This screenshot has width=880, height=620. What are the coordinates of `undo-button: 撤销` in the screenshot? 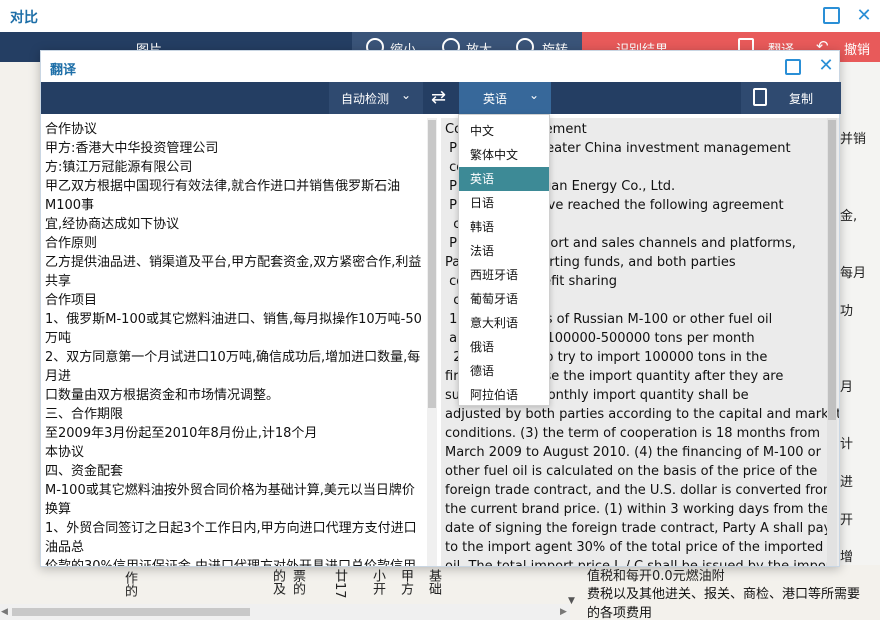 It's located at (857, 48).